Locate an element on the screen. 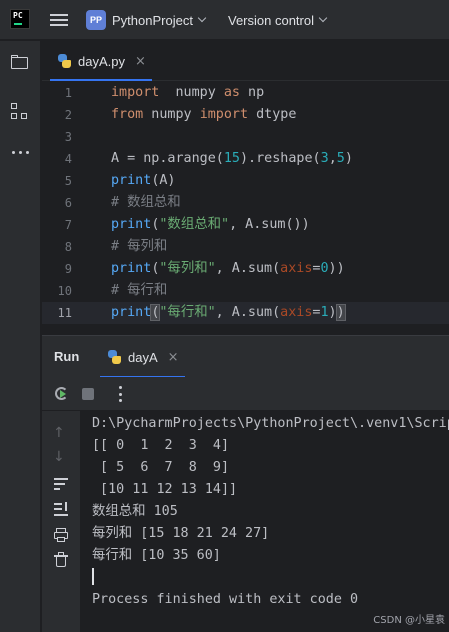 Image resolution: width=449 pixels, height=632 pixels. line-number: 7 is located at coordinates (68, 225).